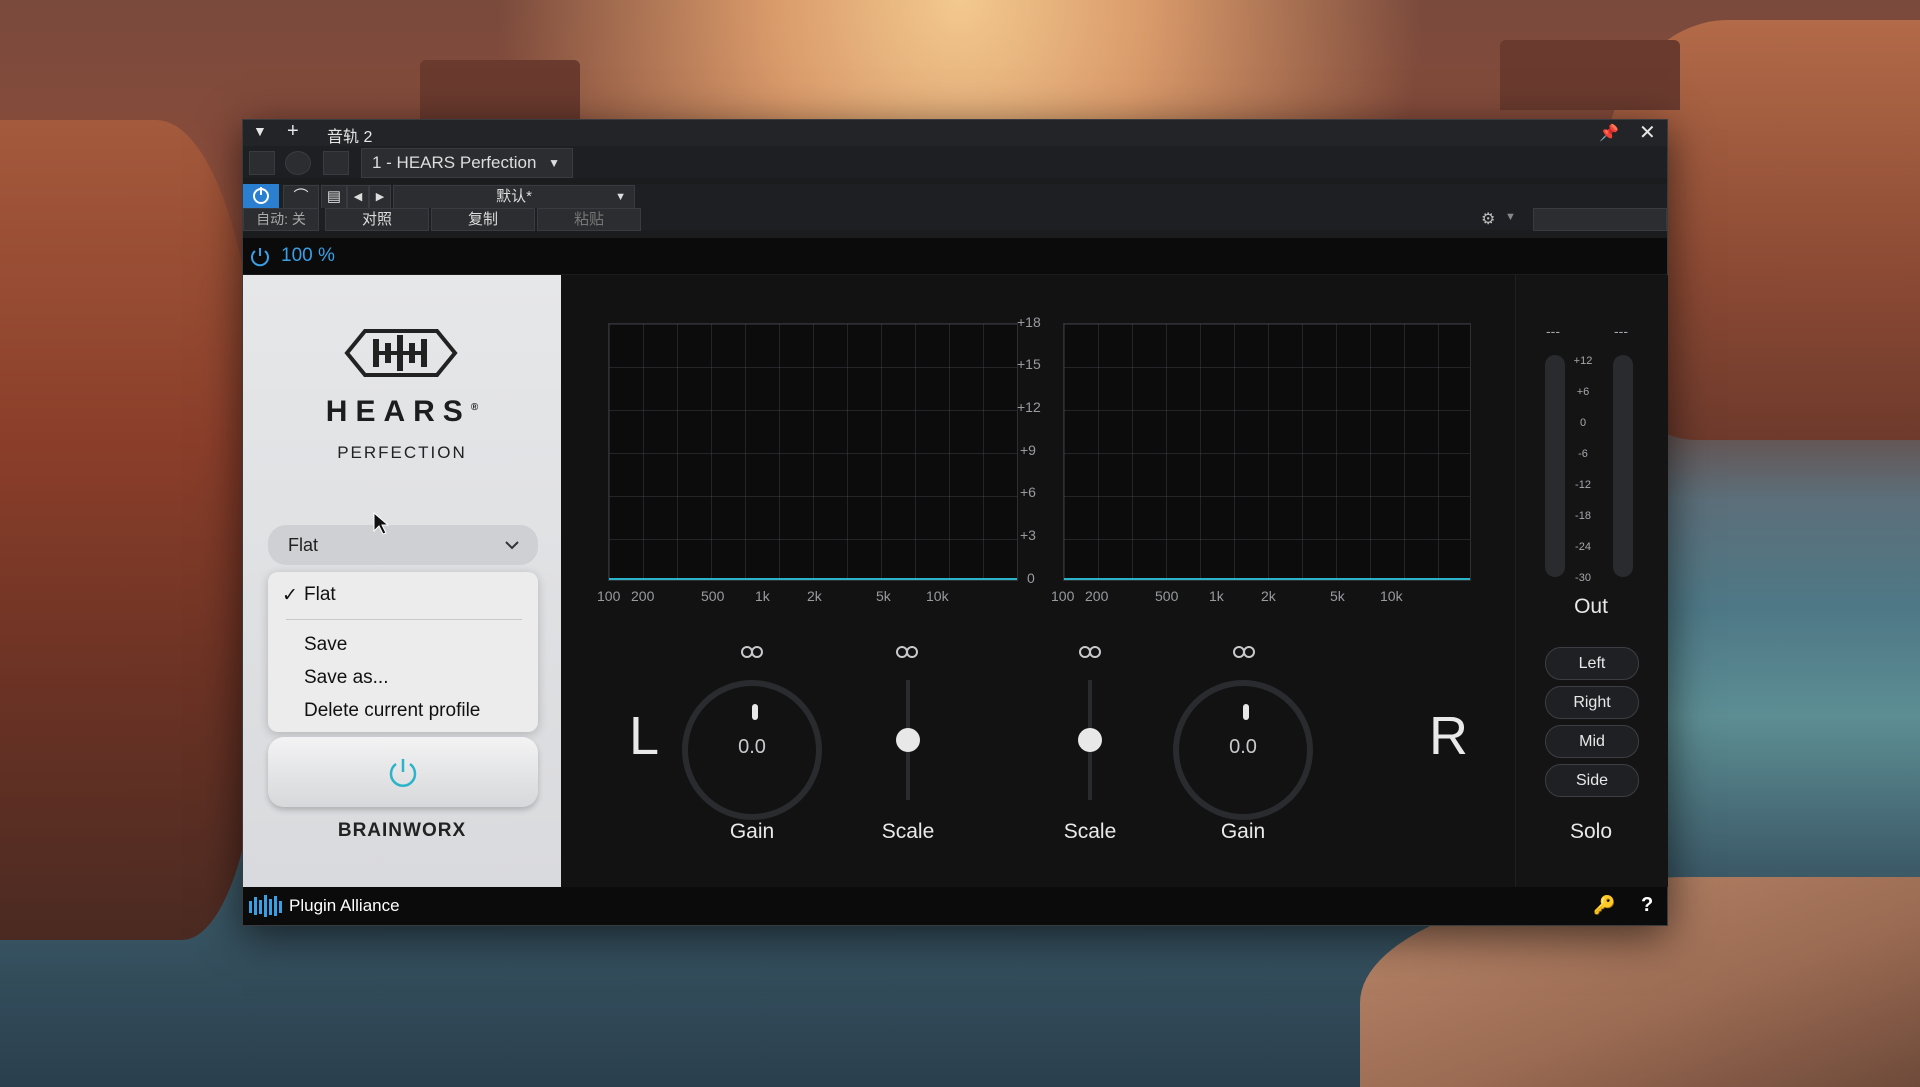 This screenshot has height=1087, width=1920. I want to click on db-tick: +18, so click(1029, 322).